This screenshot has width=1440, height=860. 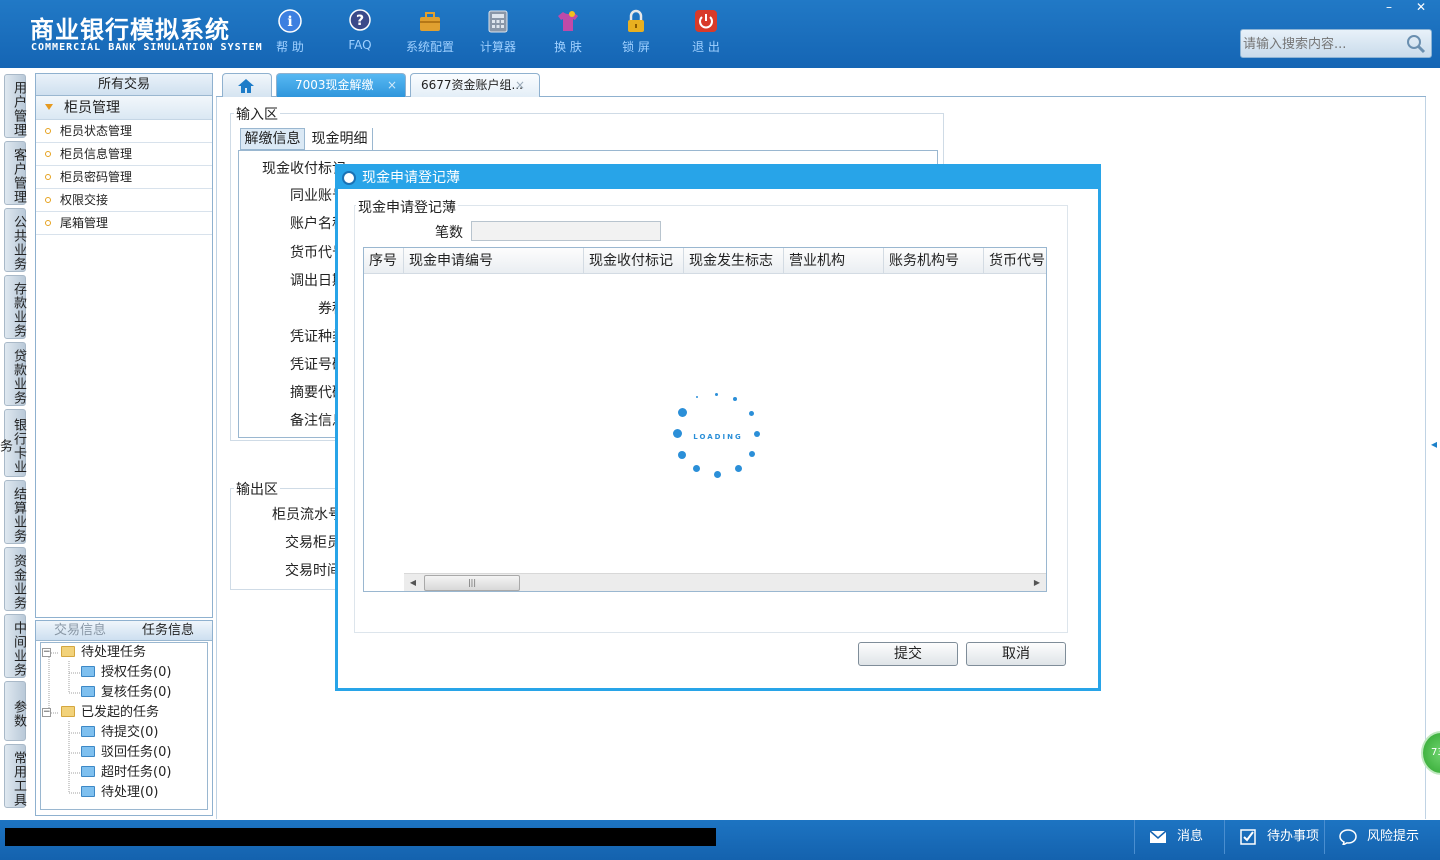 I want to click on tree-item-label: 超时任务(0), so click(x=136, y=772).